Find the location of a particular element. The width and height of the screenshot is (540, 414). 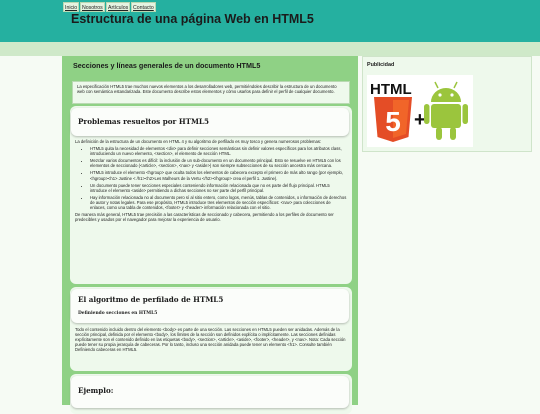

logo-plus-sign: + is located at coordinates (420, 120).